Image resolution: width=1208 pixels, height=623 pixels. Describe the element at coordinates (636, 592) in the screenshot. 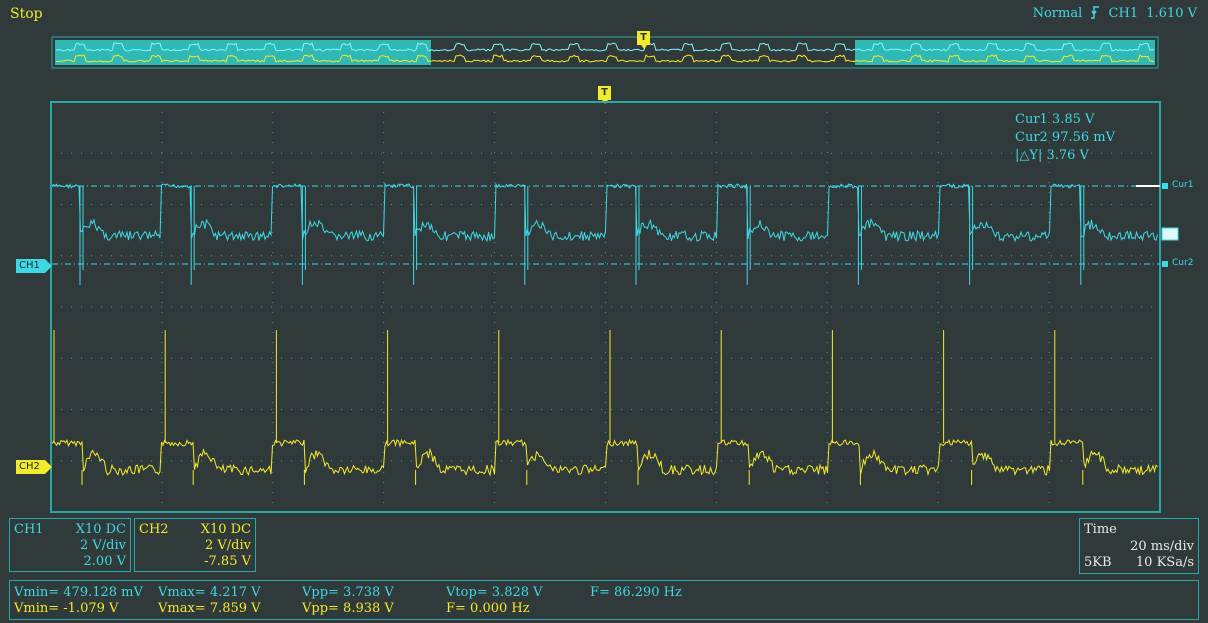

I see `ch1-frequency: F= 86.290 Hz` at that location.